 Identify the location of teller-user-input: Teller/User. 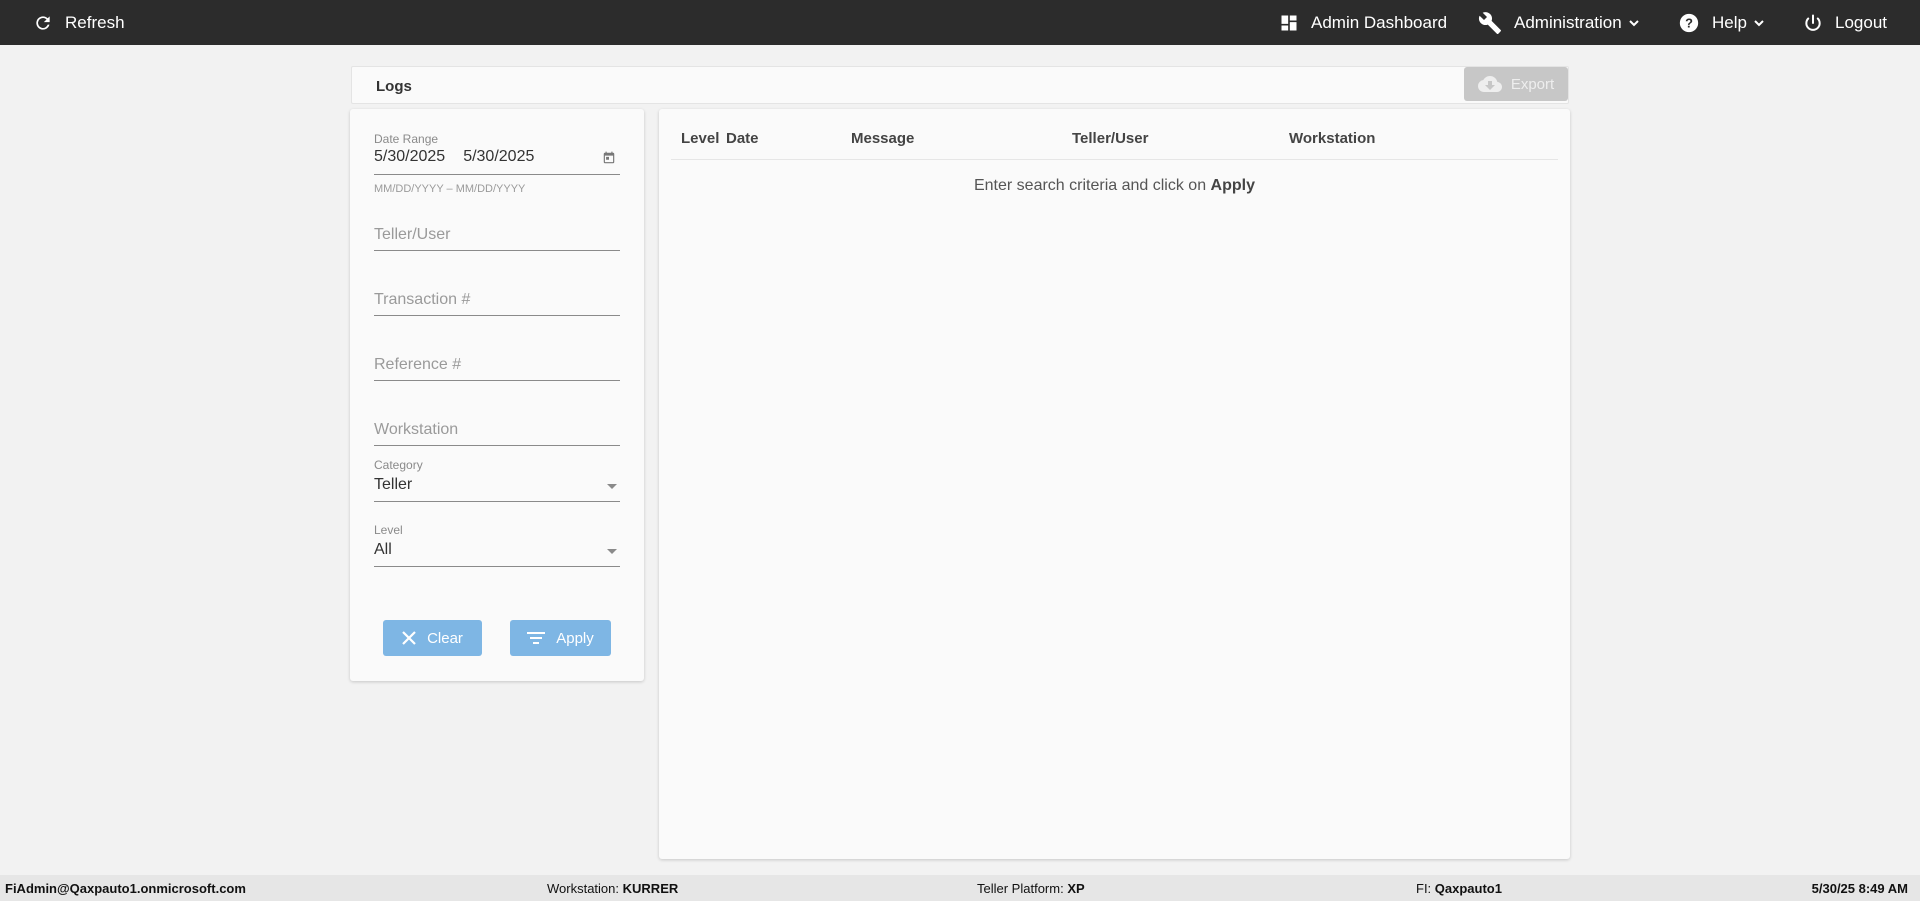
(412, 235).